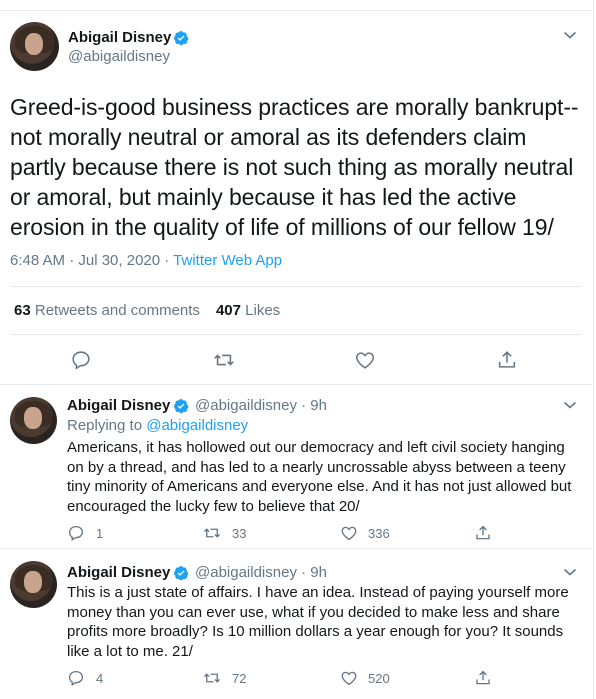  Describe the element at coordinates (296, 286) in the screenshot. I see `meta-divider` at that location.